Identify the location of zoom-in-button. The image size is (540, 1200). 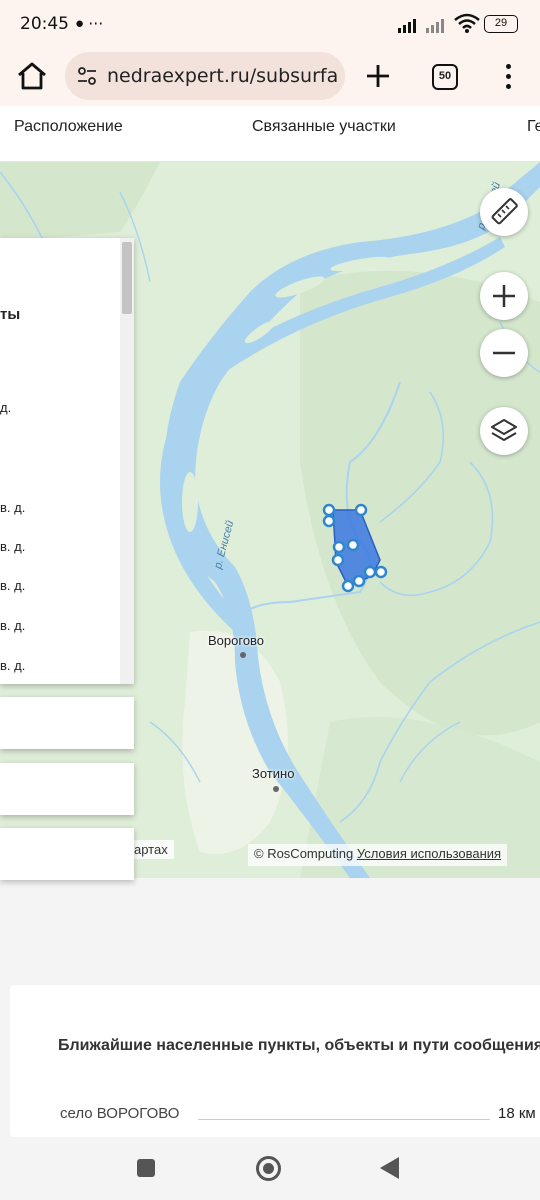
(504, 296).